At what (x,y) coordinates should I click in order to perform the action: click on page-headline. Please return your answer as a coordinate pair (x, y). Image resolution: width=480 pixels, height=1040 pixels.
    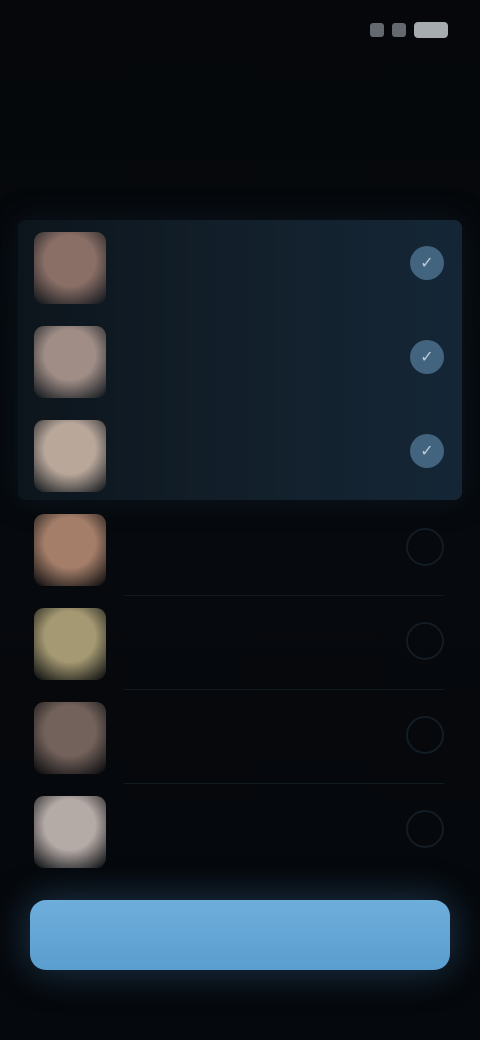
    Looking at the image, I should click on (240, 185).